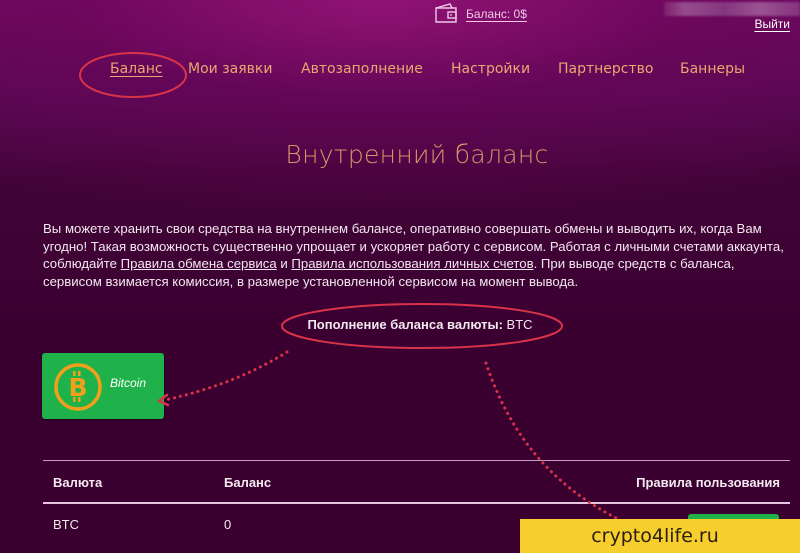 The height and width of the screenshot is (553, 800). Describe the element at coordinates (416, 460) in the screenshot. I see `table-top-border` at that location.